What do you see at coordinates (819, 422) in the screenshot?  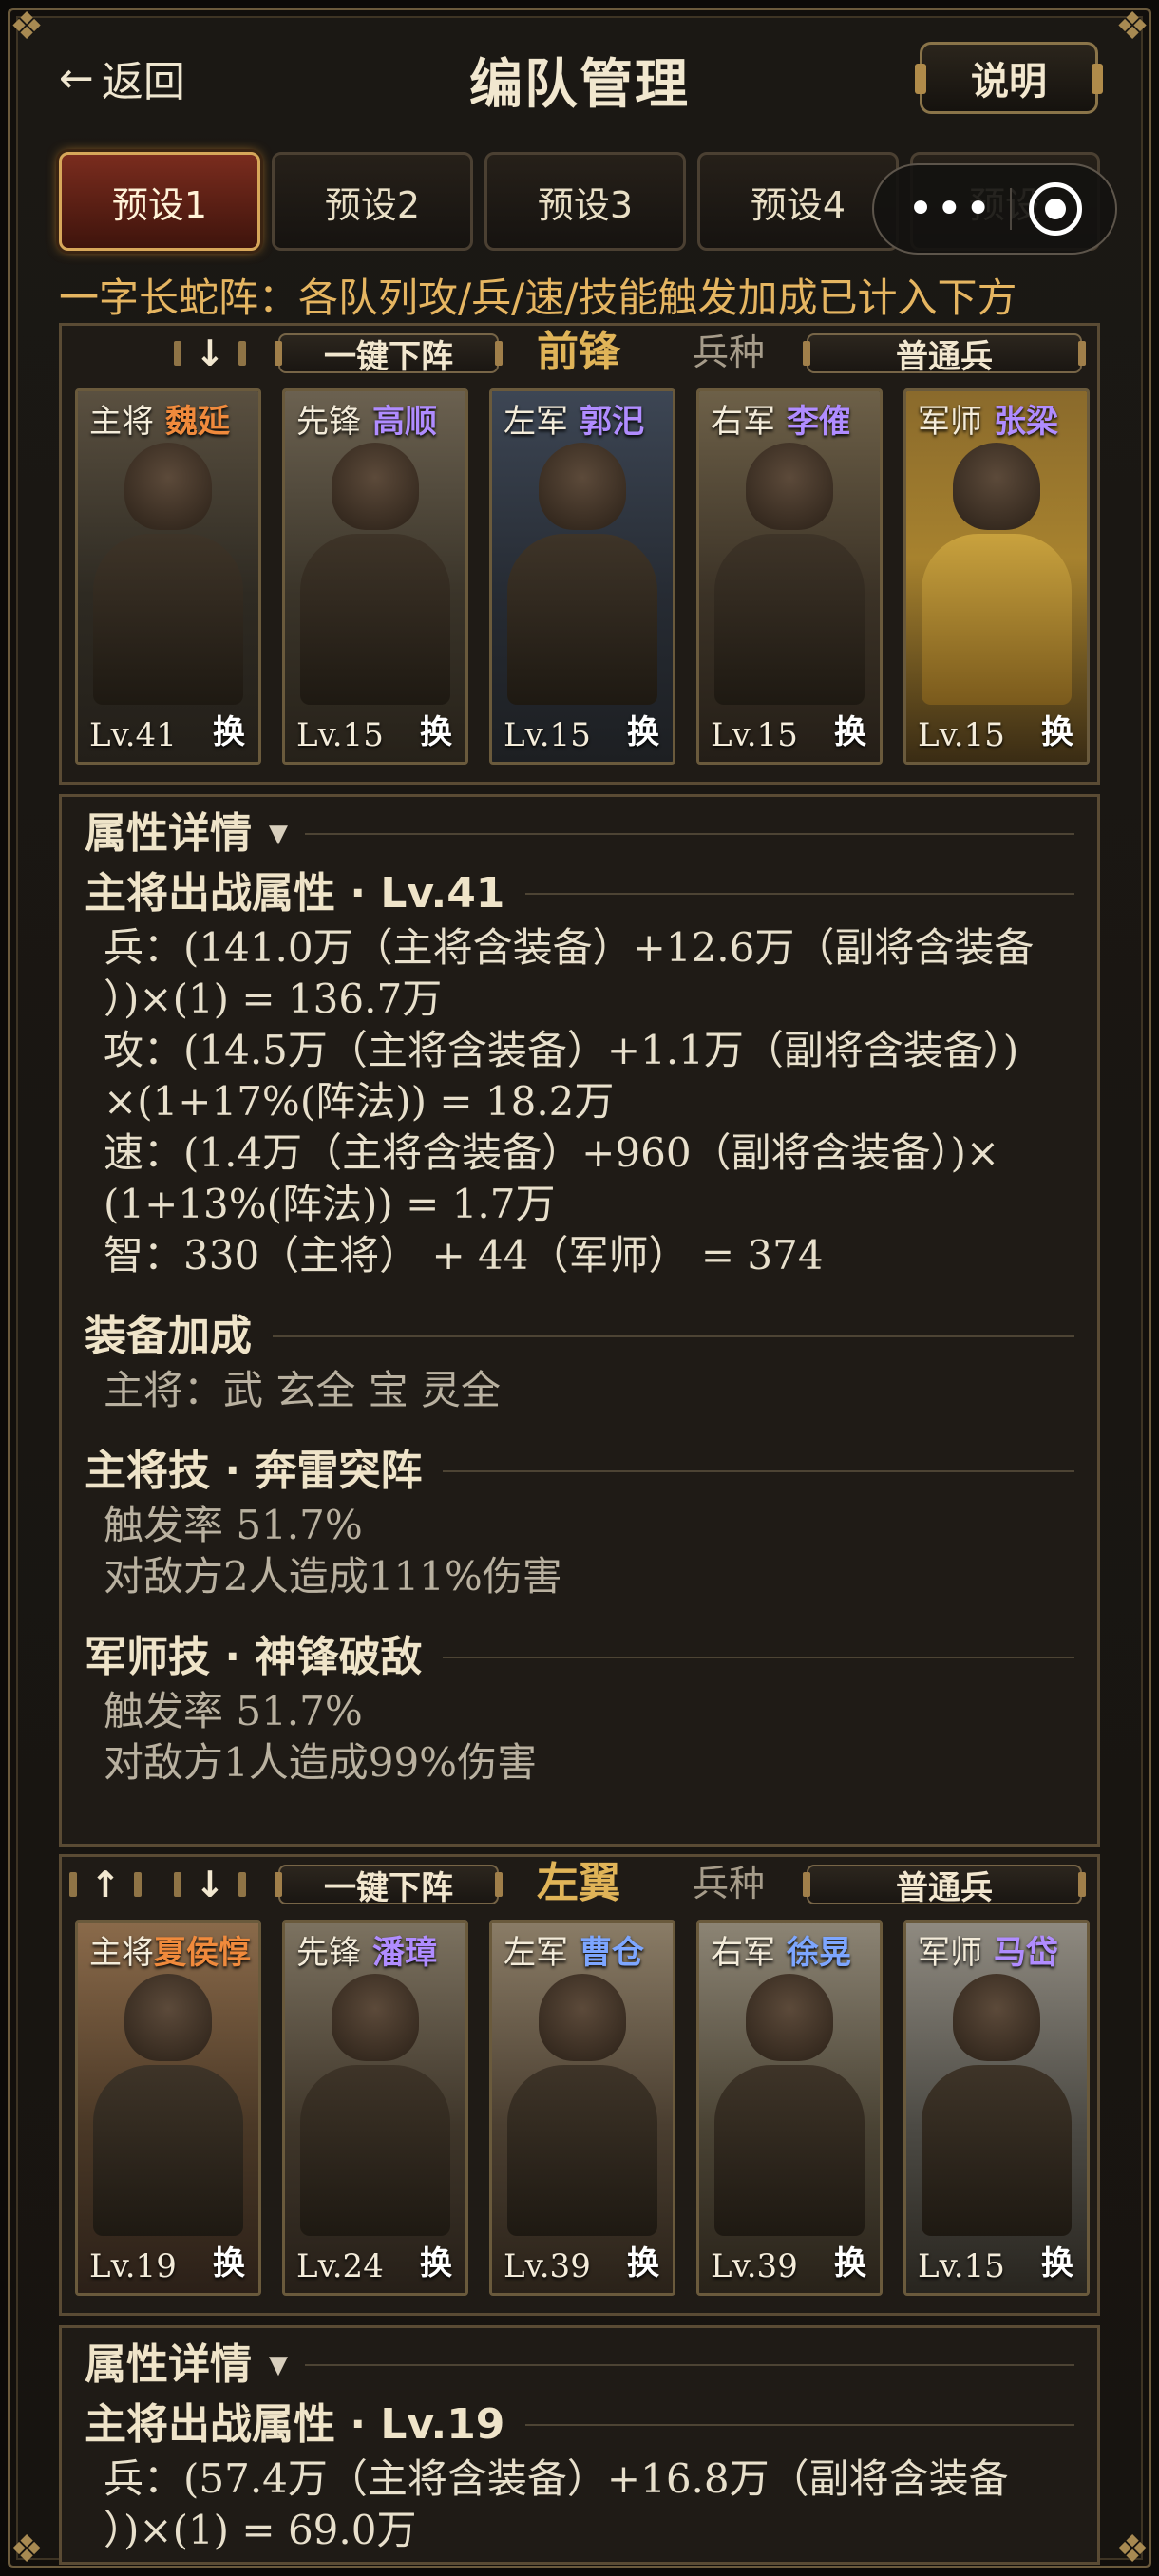 I see `general-name: 李傕` at bounding box center [819, 422].